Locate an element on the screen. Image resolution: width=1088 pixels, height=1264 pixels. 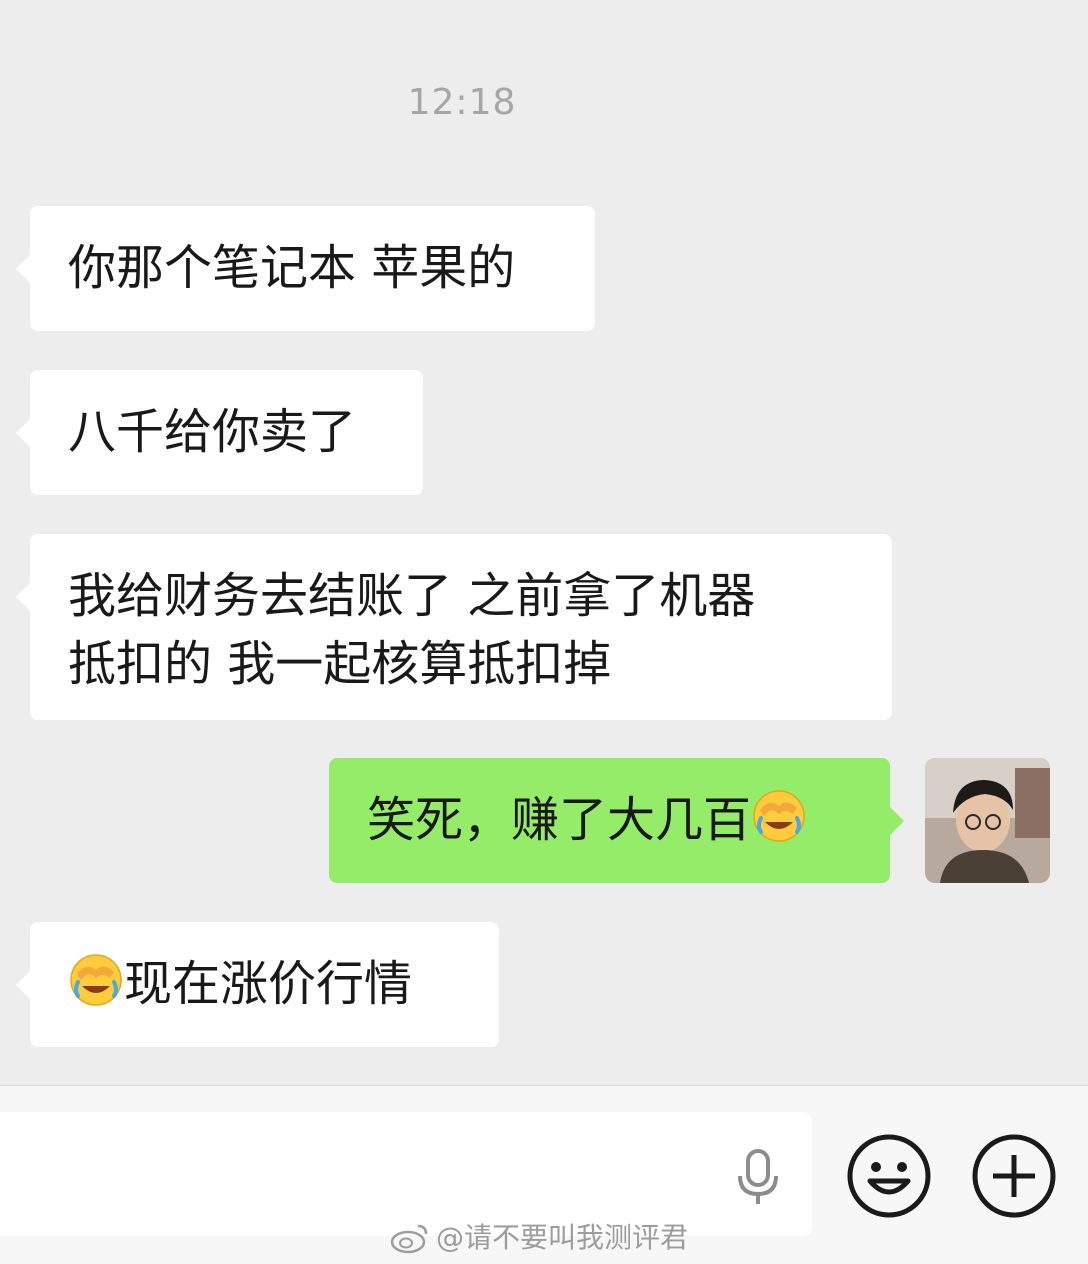
user-avatar is located at coordinates (987, 820).